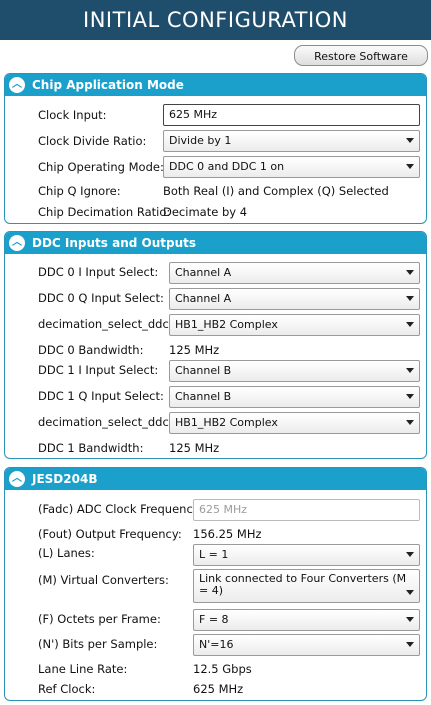 The height and width of the screenshot is (705, 431). I want to click on ddc1-bandwidth-label: DDC 1 Bandwidth:, so click(91, 448).